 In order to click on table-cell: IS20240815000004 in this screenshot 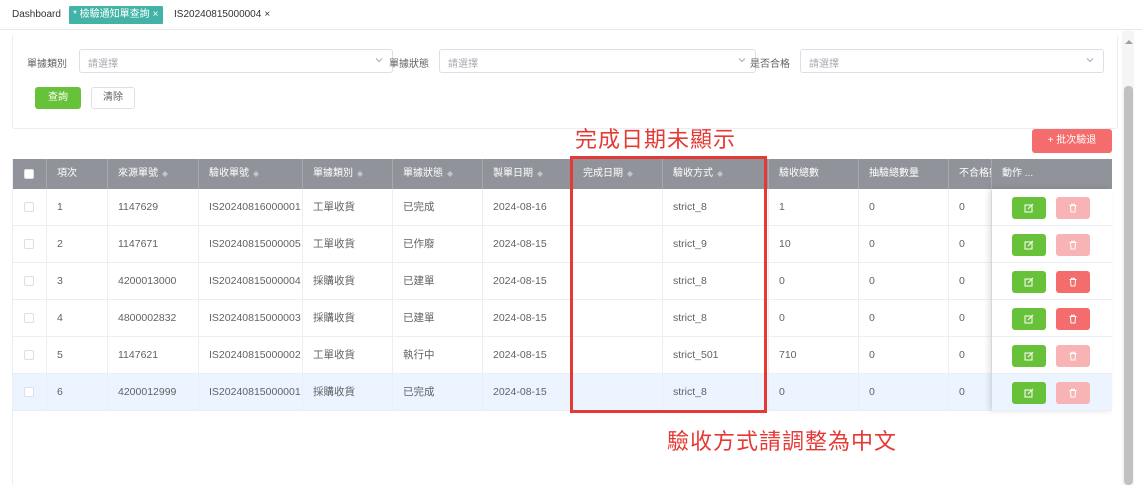, I will do `click(251, 281)`.